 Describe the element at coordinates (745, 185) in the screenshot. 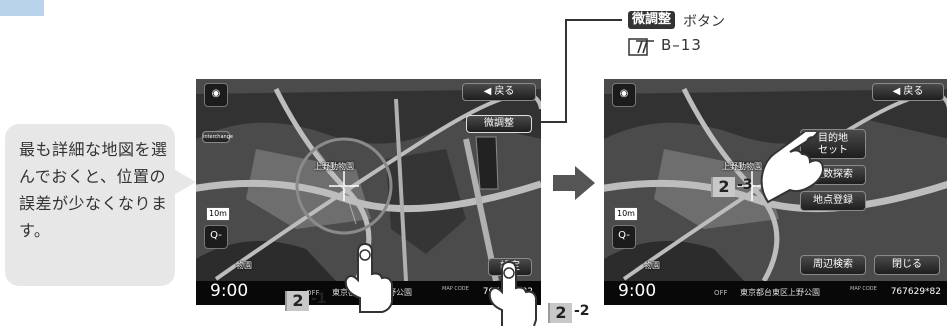

I see `step-suffix: -3` at that location.